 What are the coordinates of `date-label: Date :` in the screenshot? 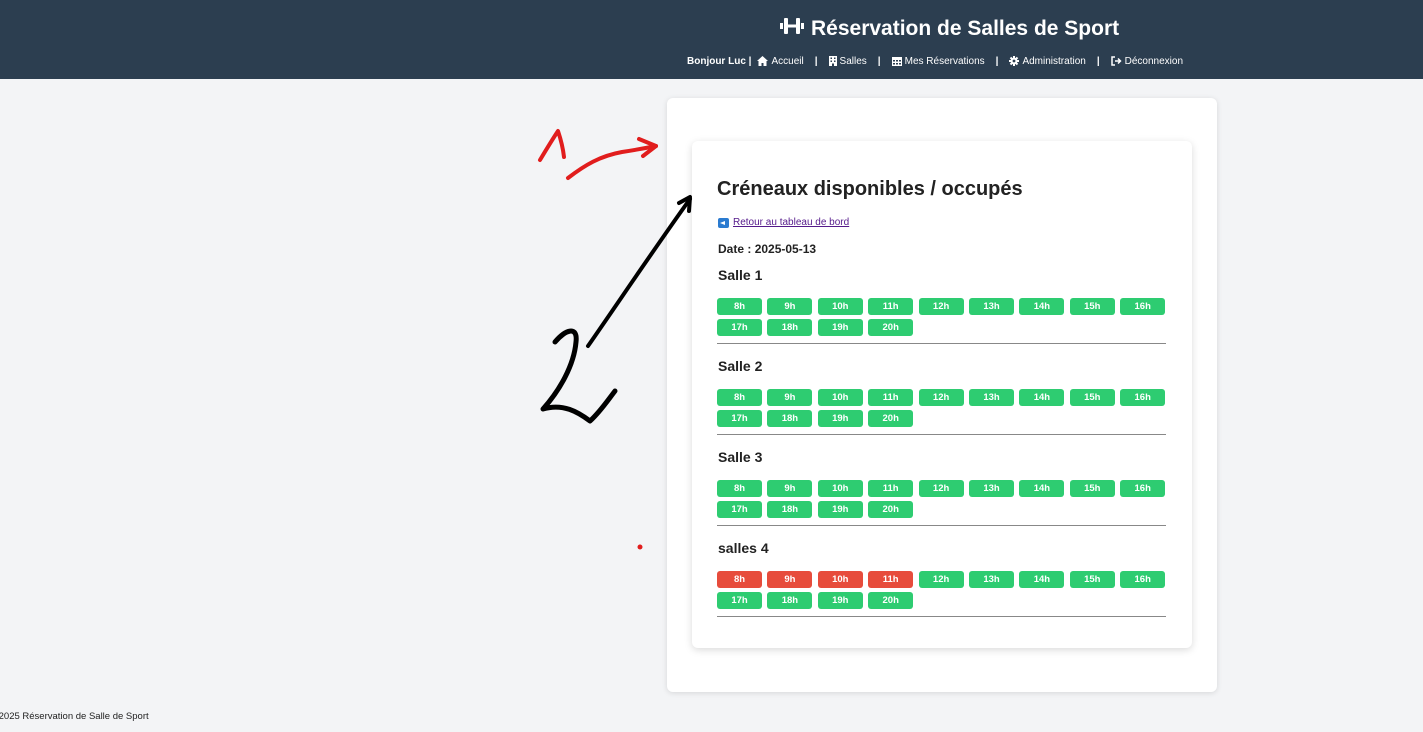 It's located at (735, 249).